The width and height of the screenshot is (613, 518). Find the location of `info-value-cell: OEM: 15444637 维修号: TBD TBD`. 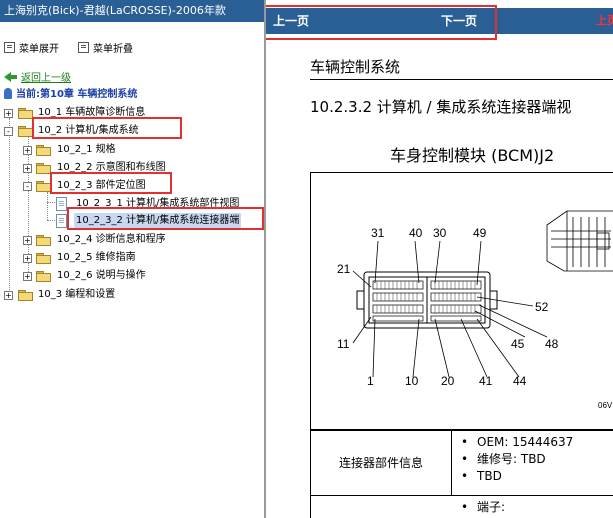

info-value-cell: OEM: 15444637 维修号: TBD TBD is located at coordinates (532, 463).